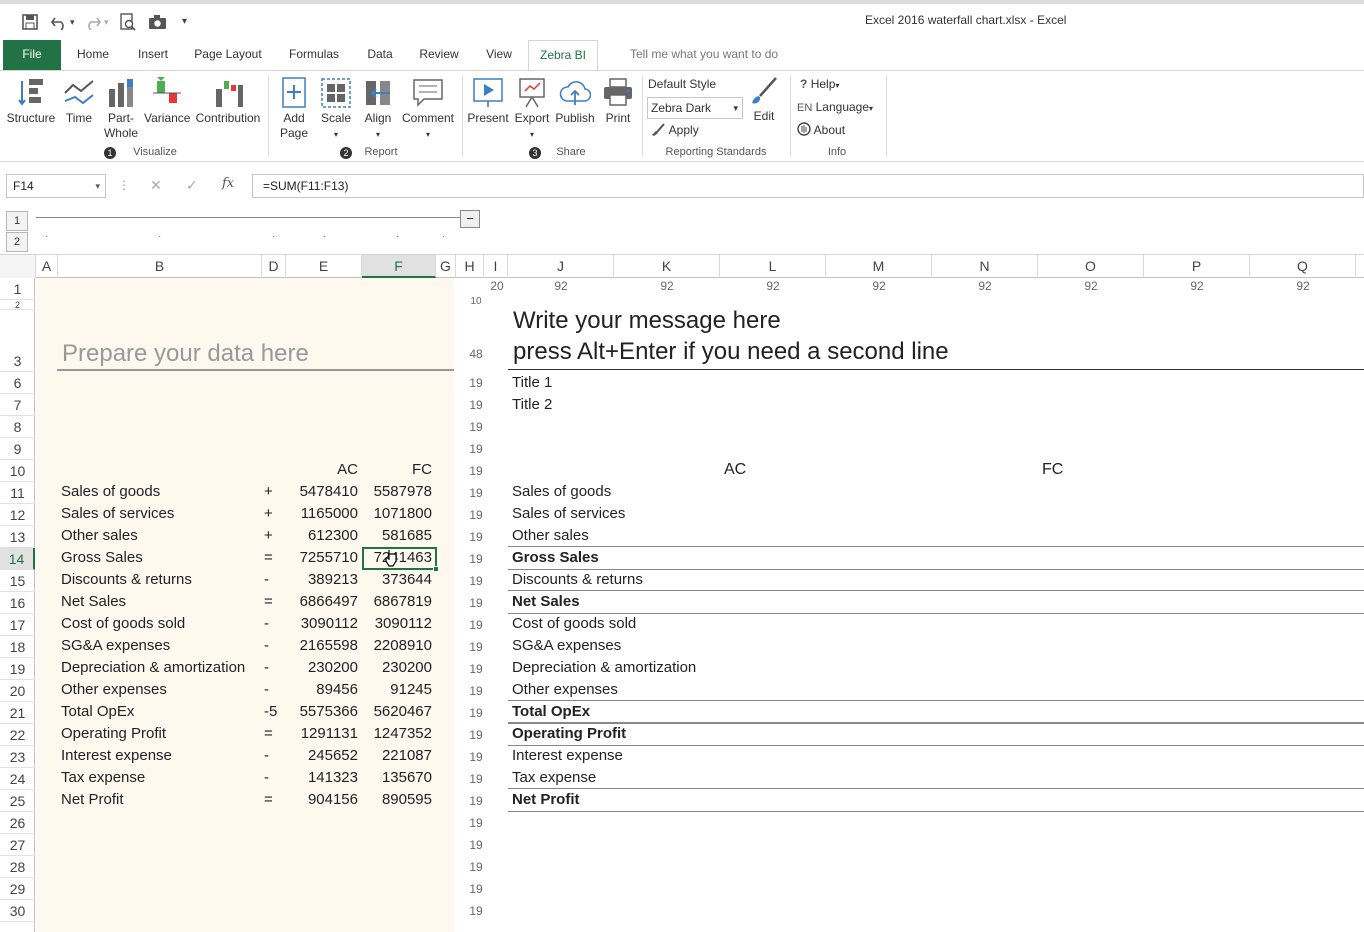  Describe the element at coordinates (121, 109) in the screenshot. I see `part-whole-button: Part- Whole` at that location.